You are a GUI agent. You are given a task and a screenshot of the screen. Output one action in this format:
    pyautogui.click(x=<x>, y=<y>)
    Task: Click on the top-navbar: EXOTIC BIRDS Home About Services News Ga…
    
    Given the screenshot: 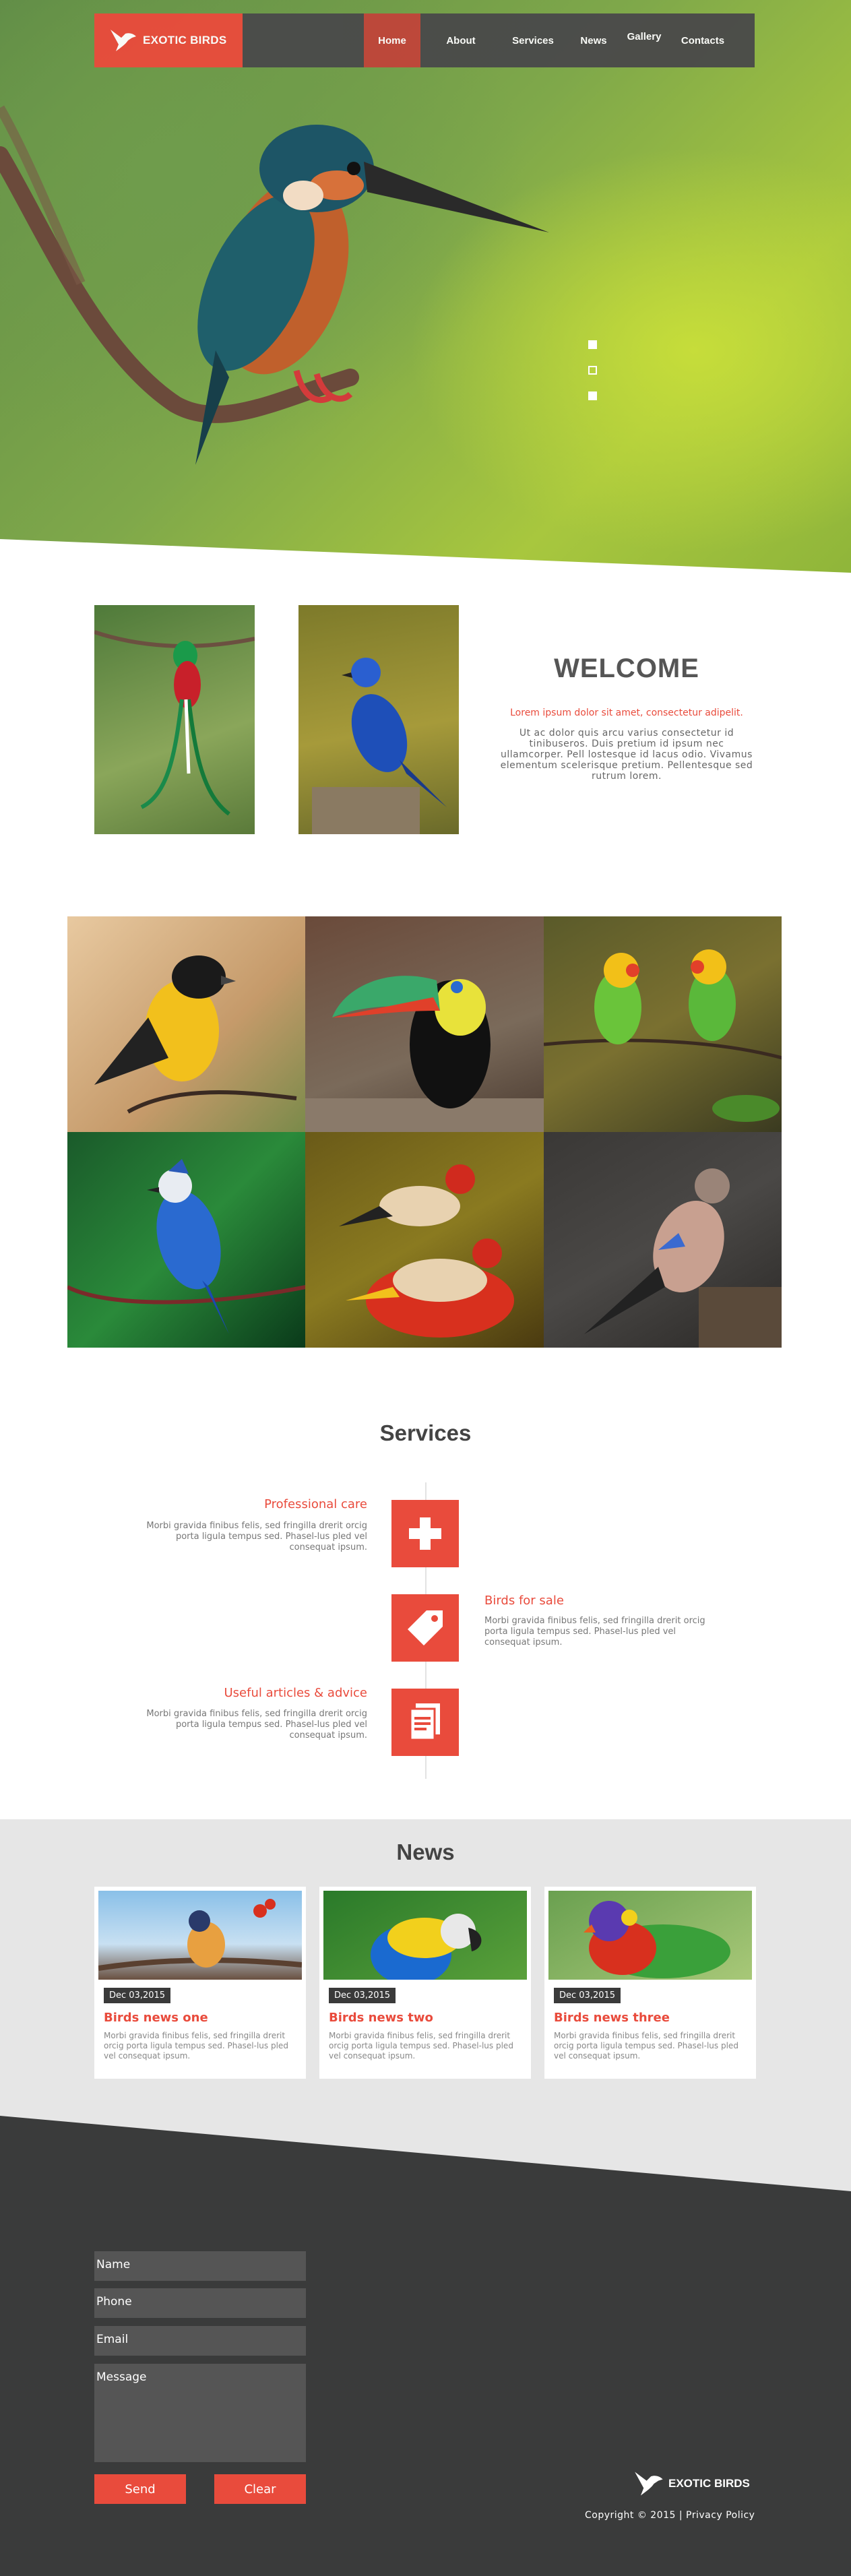 What is the action you would take?
    pyautogui.click(x=424, y=40)
    